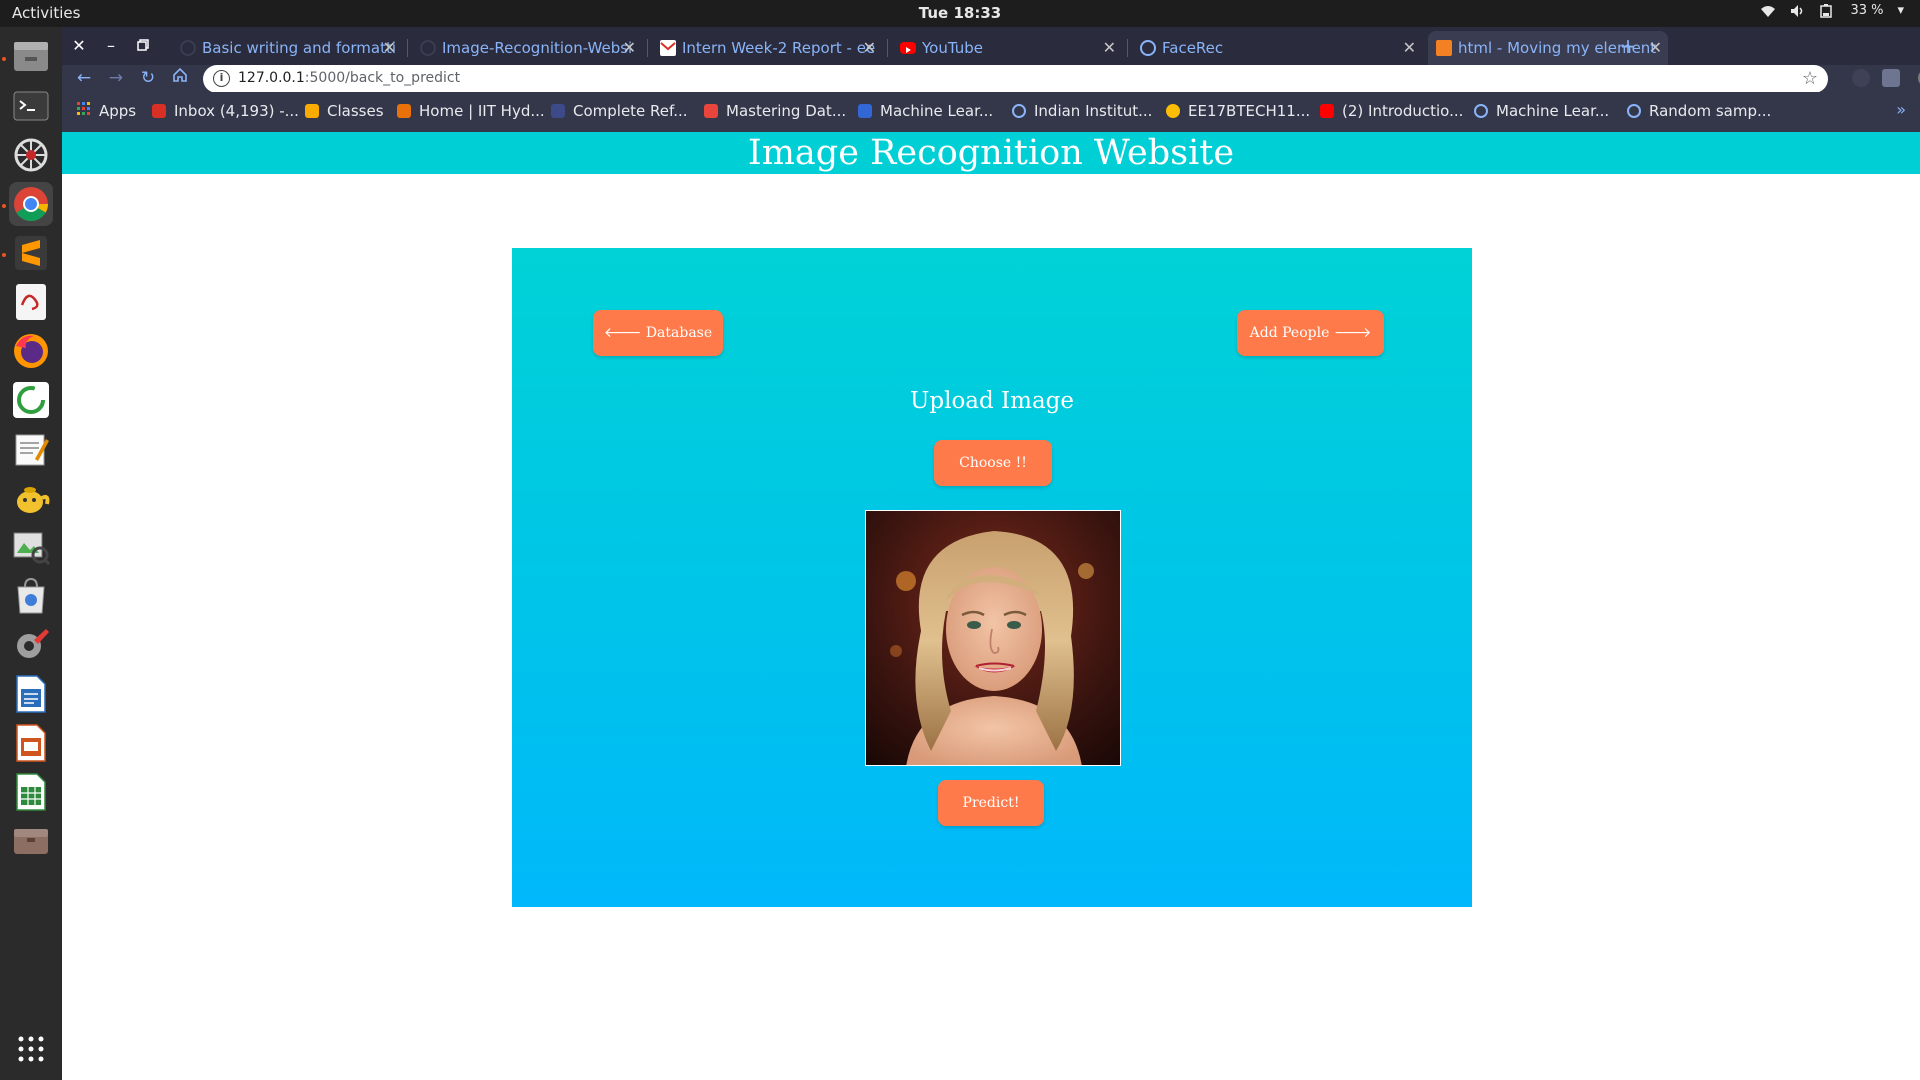 This screenshot has height=1080, width=1920. I want to click on files-icon, so click(31, 57).